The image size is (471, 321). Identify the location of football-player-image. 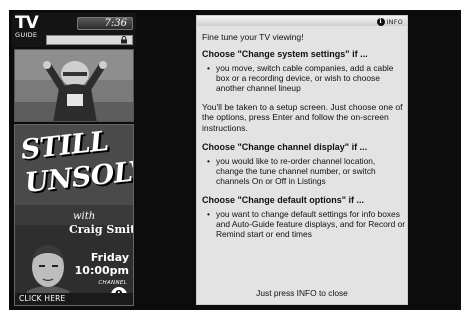
(74, 85).